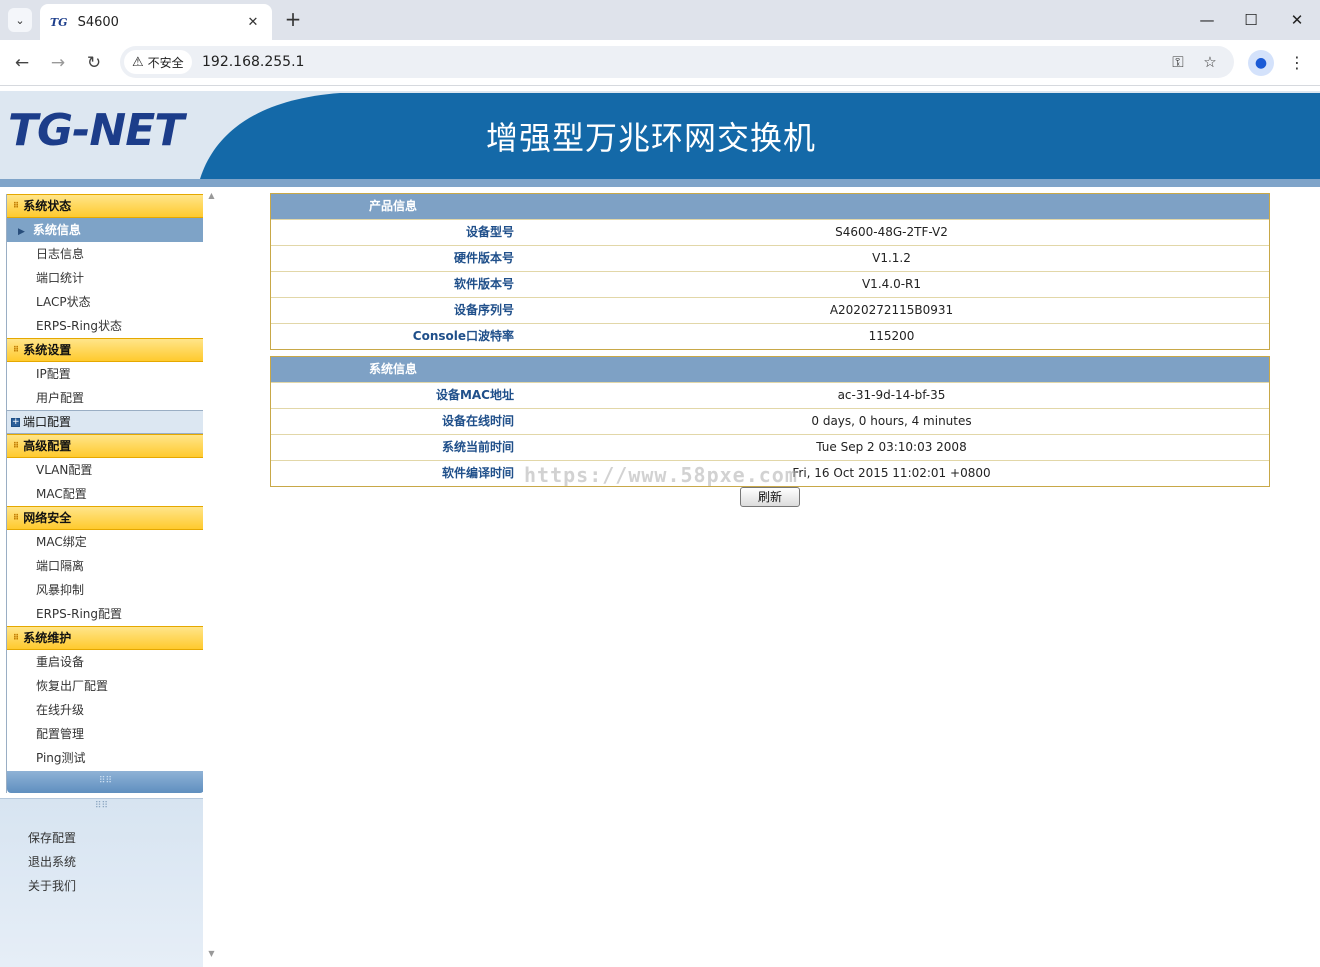  I want to click on browser-toolbar: ← → ↻ ⚠ 不安全 192.168.255.1 ⚿ ☆ ● ⋮, so click(660, 63).